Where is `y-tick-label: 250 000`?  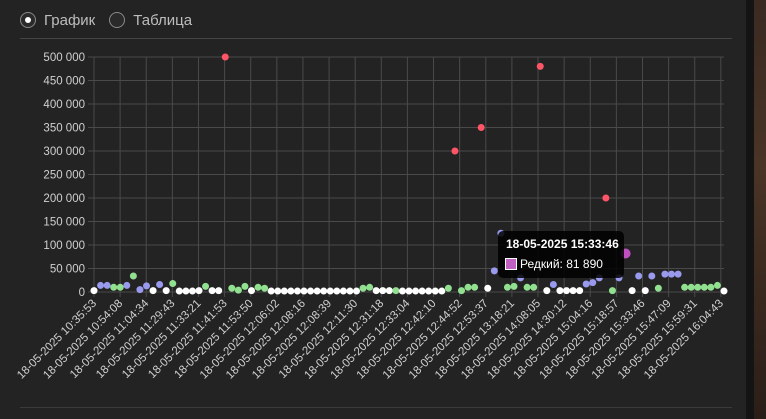
y-tick-label: 250 000 is located at coordinates (64, 176).